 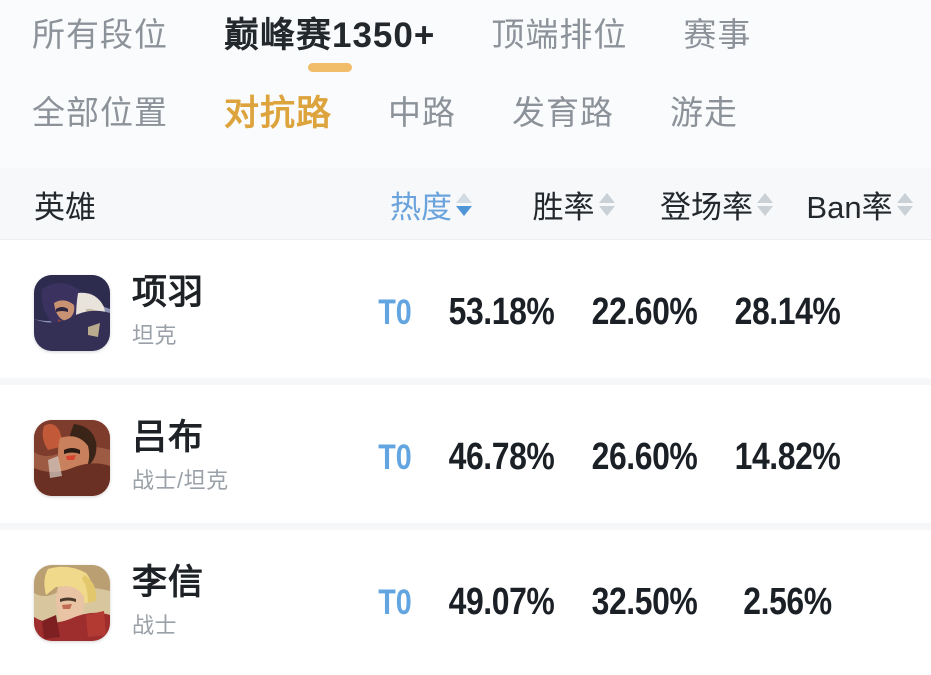 I want to click on rank-tab-all-ranks-label: 所有段位, so click(x=100, y=34).